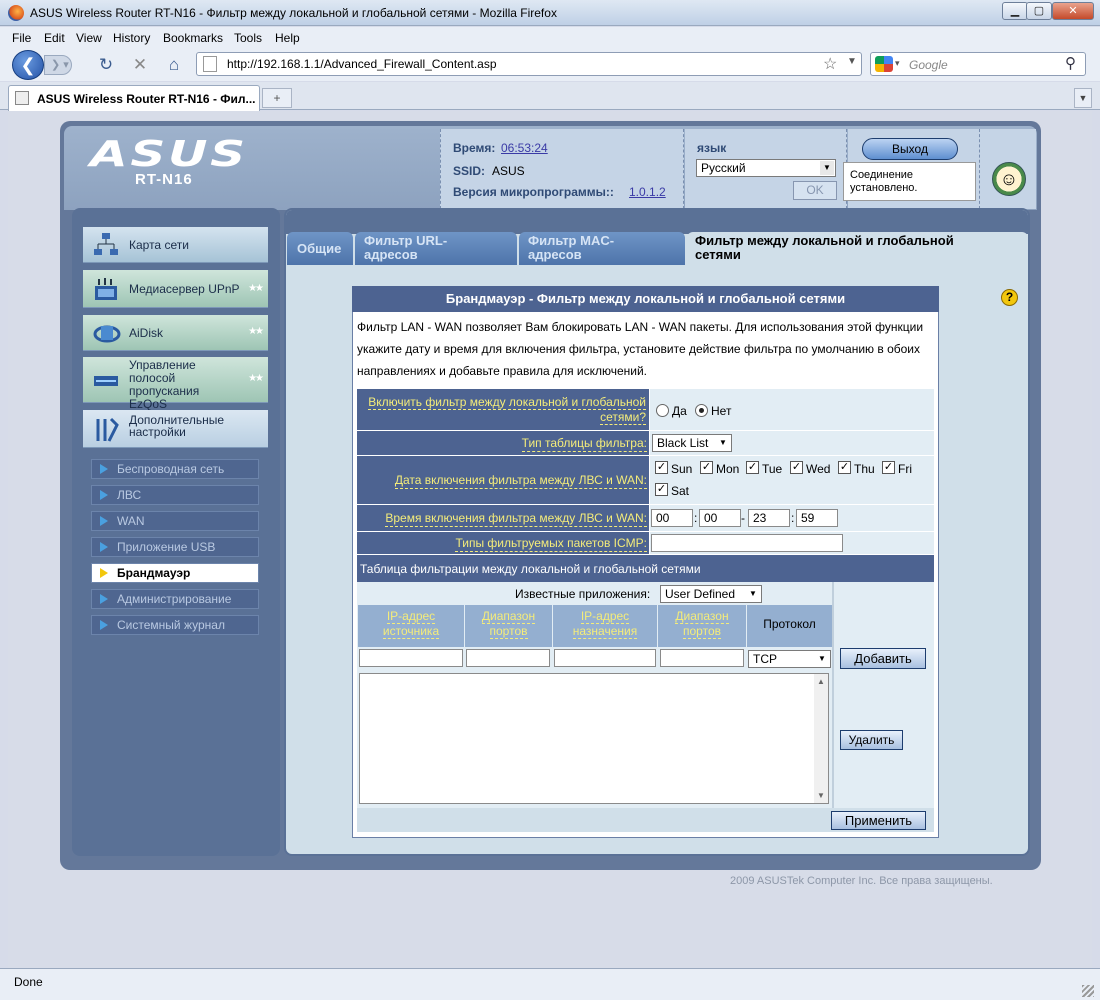  What do you see at coordinates (106, 380) in the screenshot?
I see `ezqos-icon` at bounding box center [106, 380].